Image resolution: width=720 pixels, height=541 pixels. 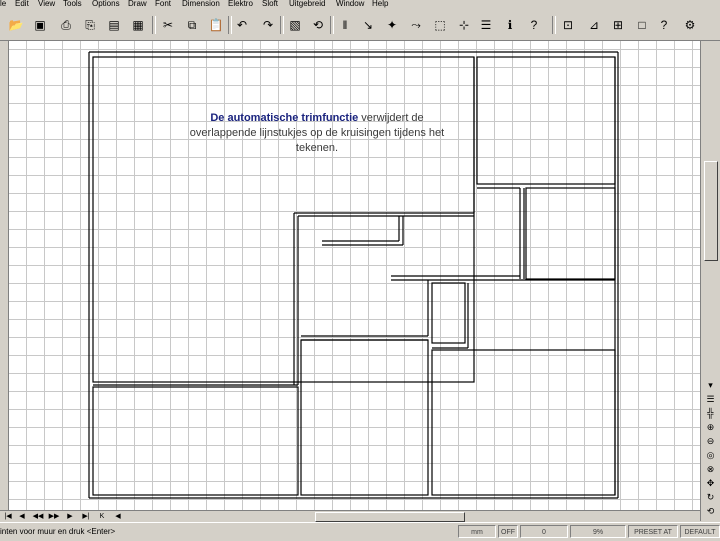 I want to click on menu-edit: Edit, so click(x=22, y=4).